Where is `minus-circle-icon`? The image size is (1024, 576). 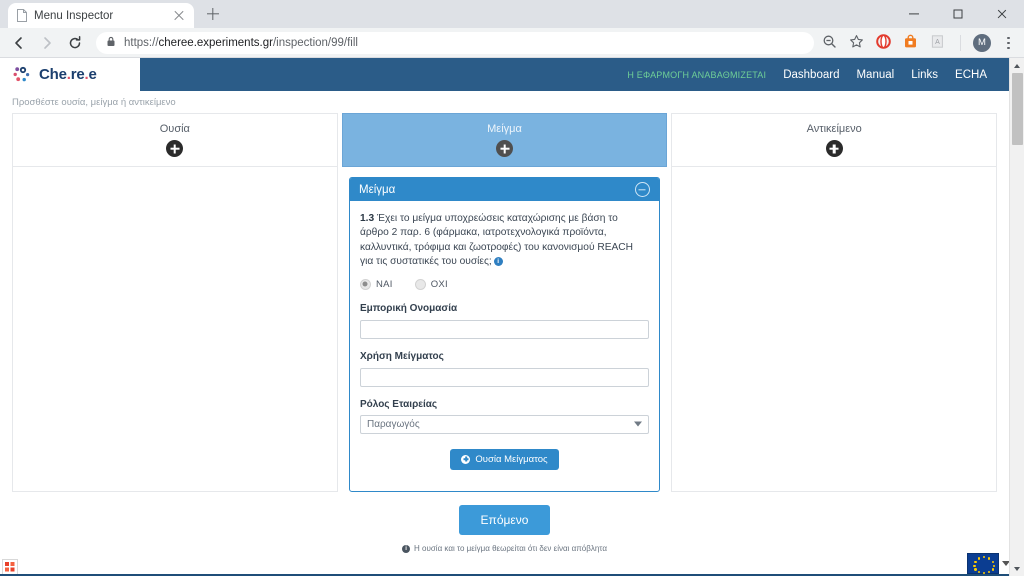 minus-circle-icon is located at coordinates (642, 189).